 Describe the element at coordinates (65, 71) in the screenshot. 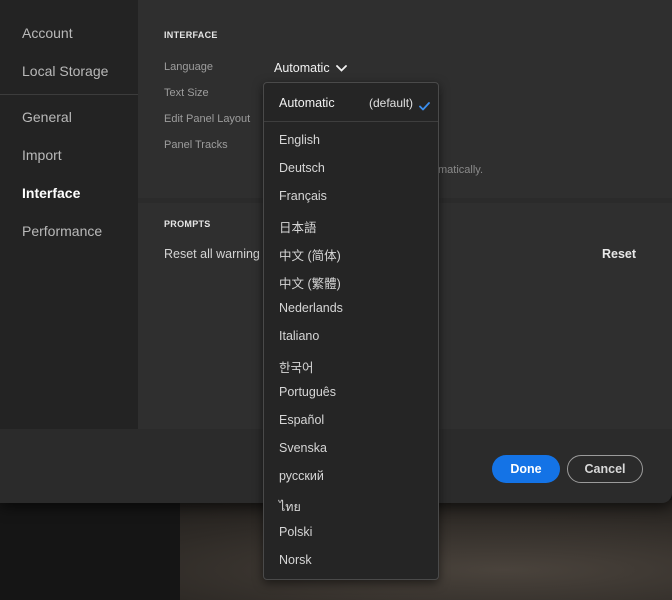

I see `sidebar-item-local-storage: Local Storage` at that location.